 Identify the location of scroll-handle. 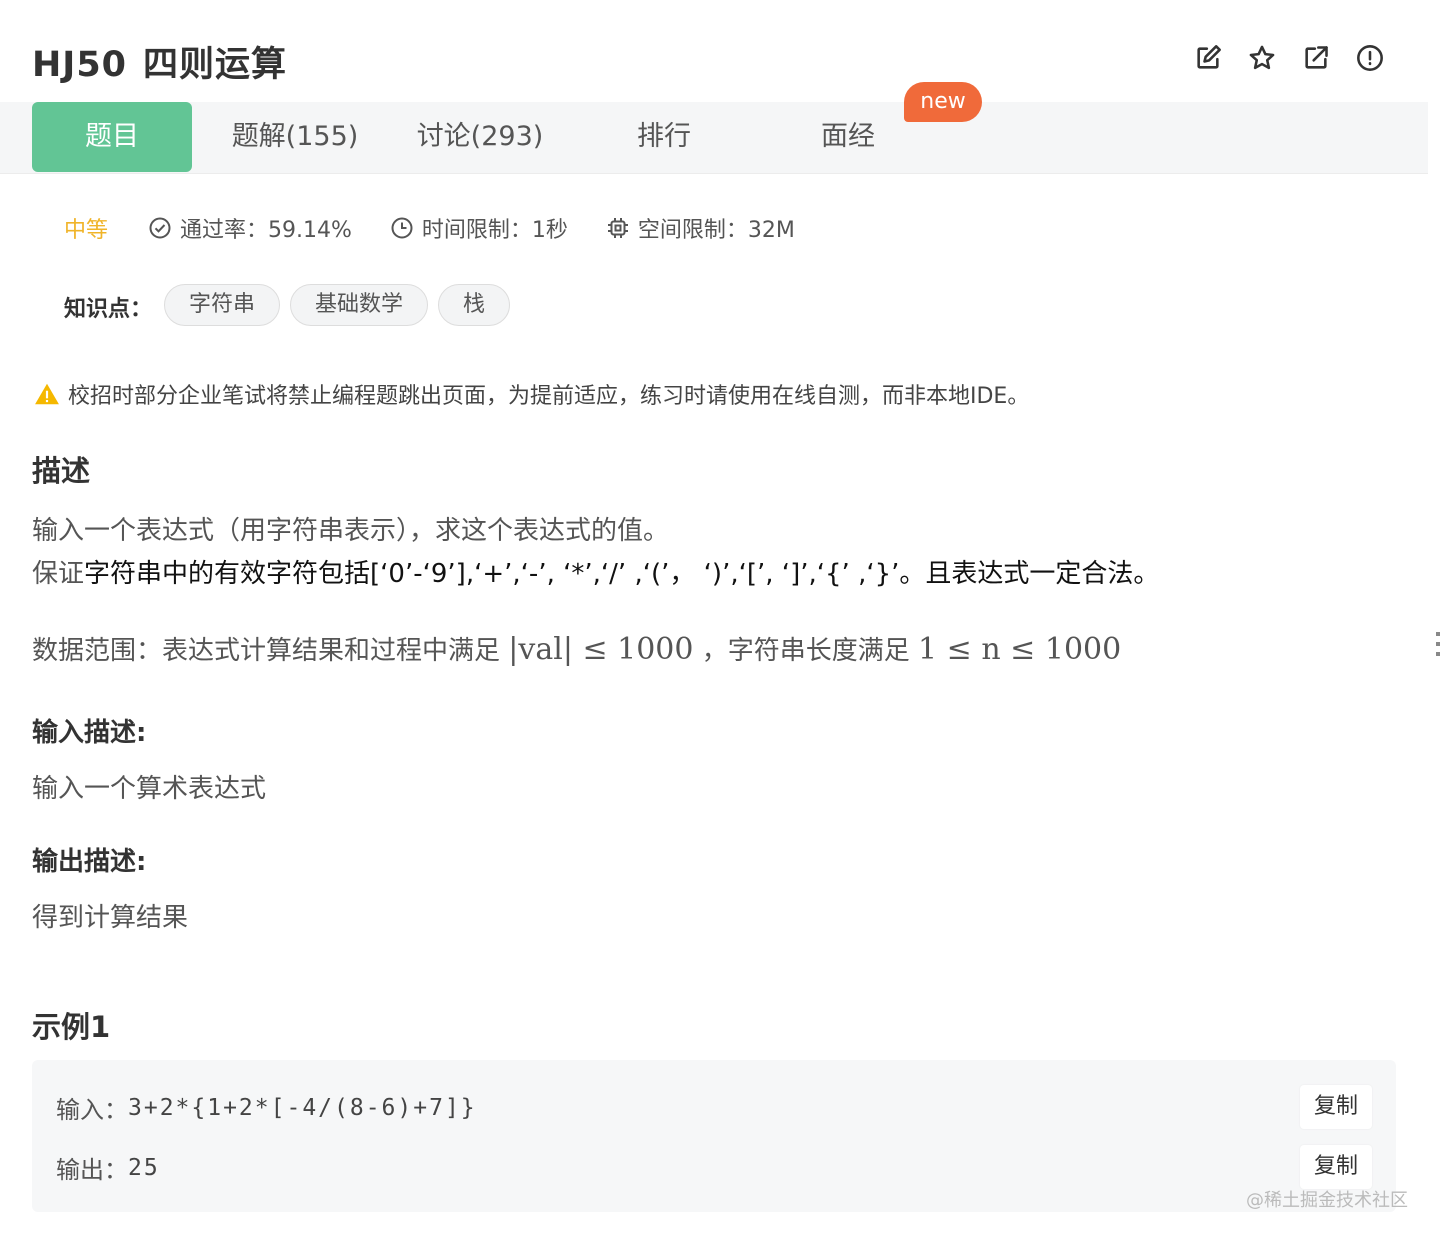
(1438, 648).